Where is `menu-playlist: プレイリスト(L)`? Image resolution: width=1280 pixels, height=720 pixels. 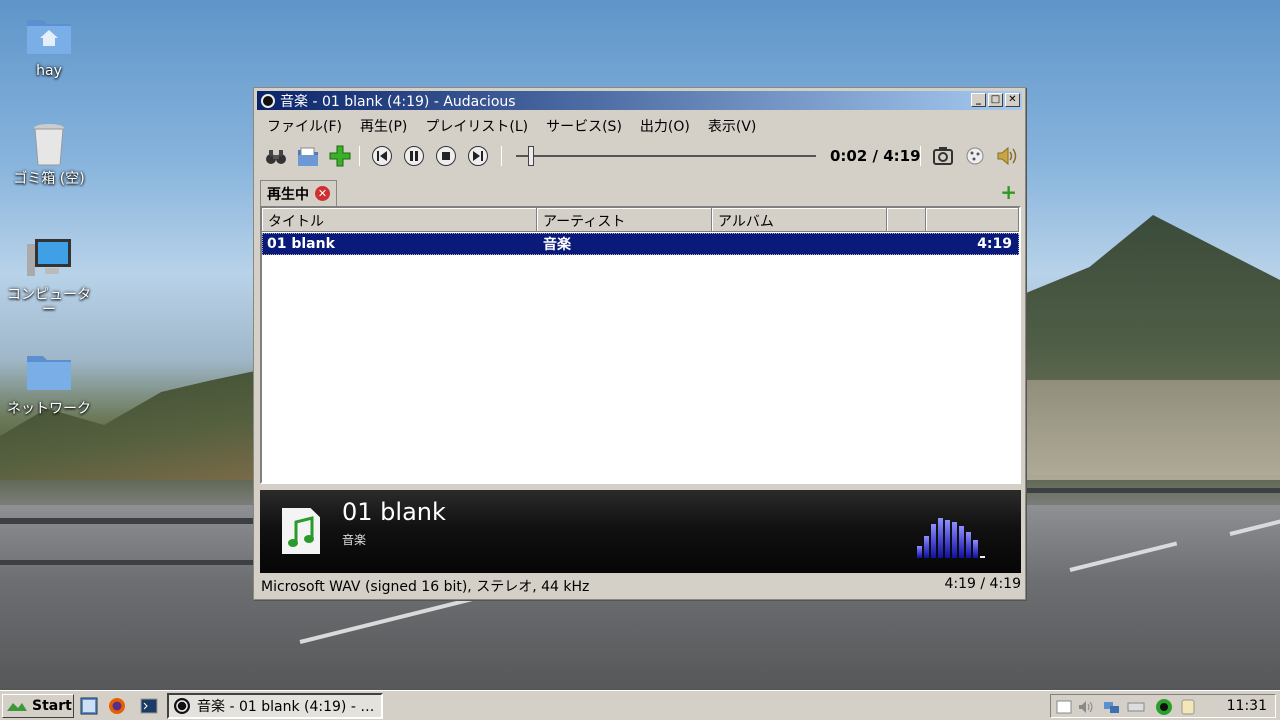
menu-playlist: プレイリスト(L) is located at coordinates (476, 125).